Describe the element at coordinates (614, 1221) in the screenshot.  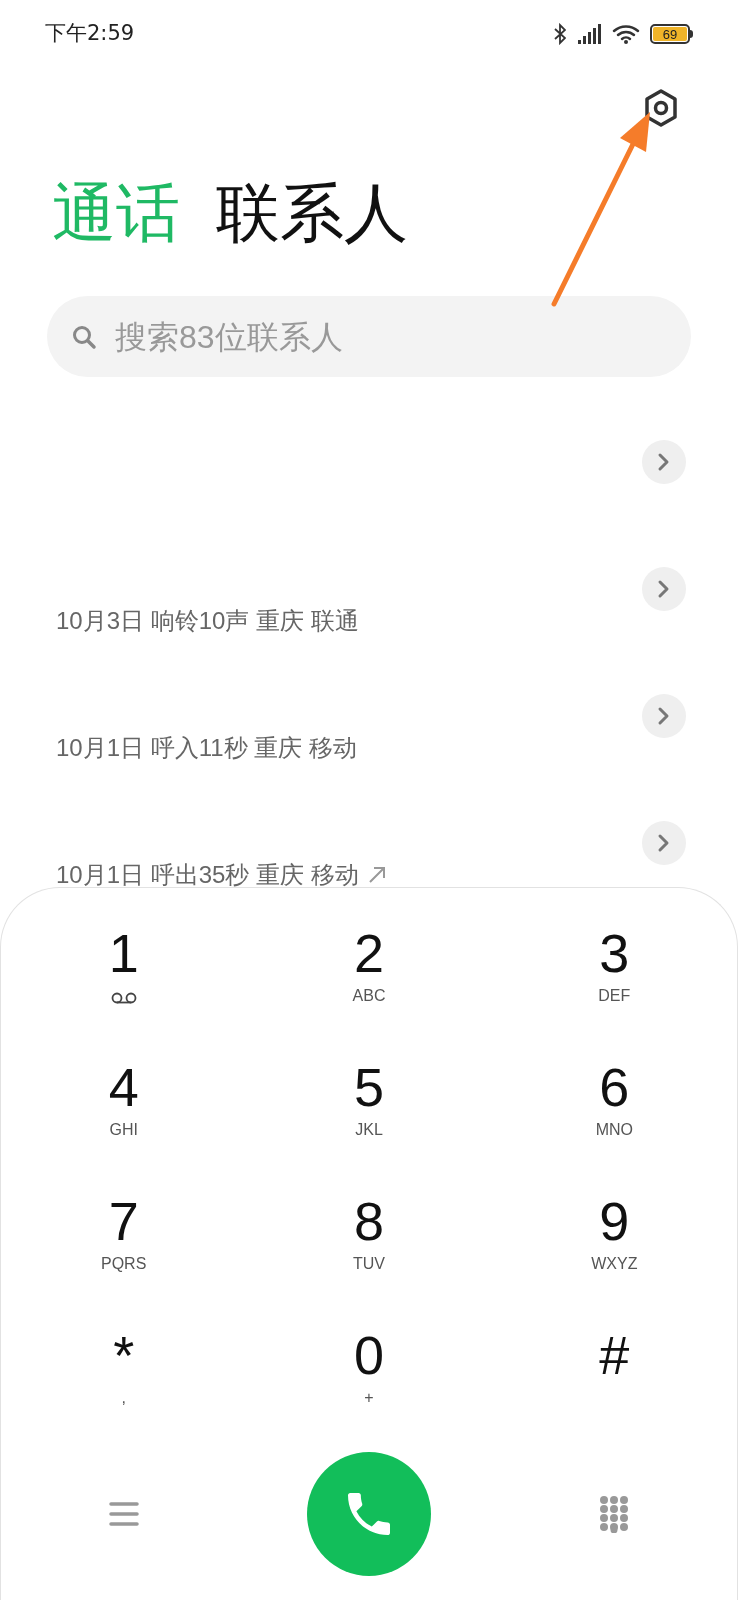
I see `key-digit: 9` at that location.